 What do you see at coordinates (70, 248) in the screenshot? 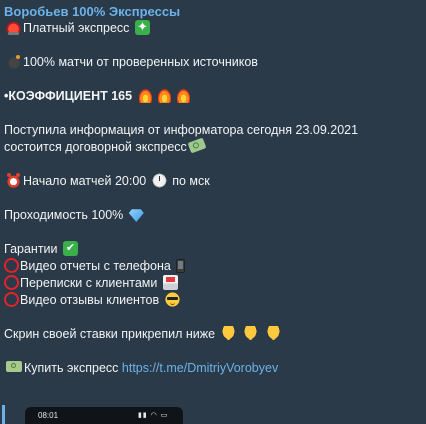
I see `check-mark-button-icon` at bounding box center [70, 248].